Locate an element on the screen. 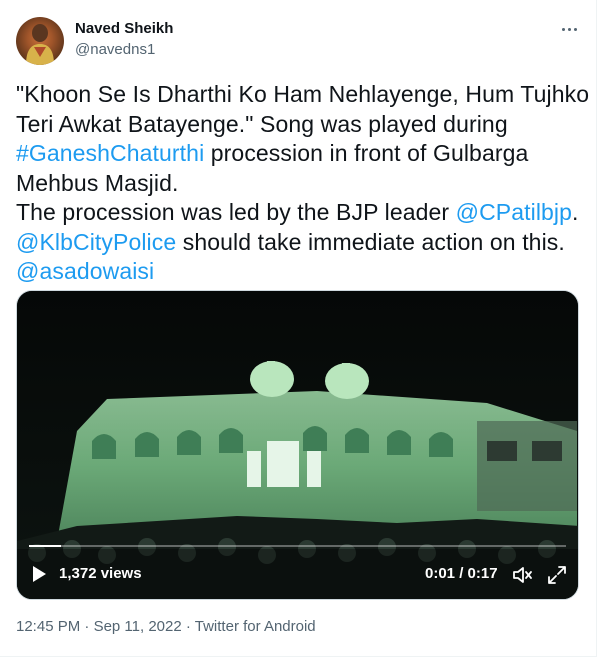  tweet-time: 12:45 PM is located at coordinates (48, 626).